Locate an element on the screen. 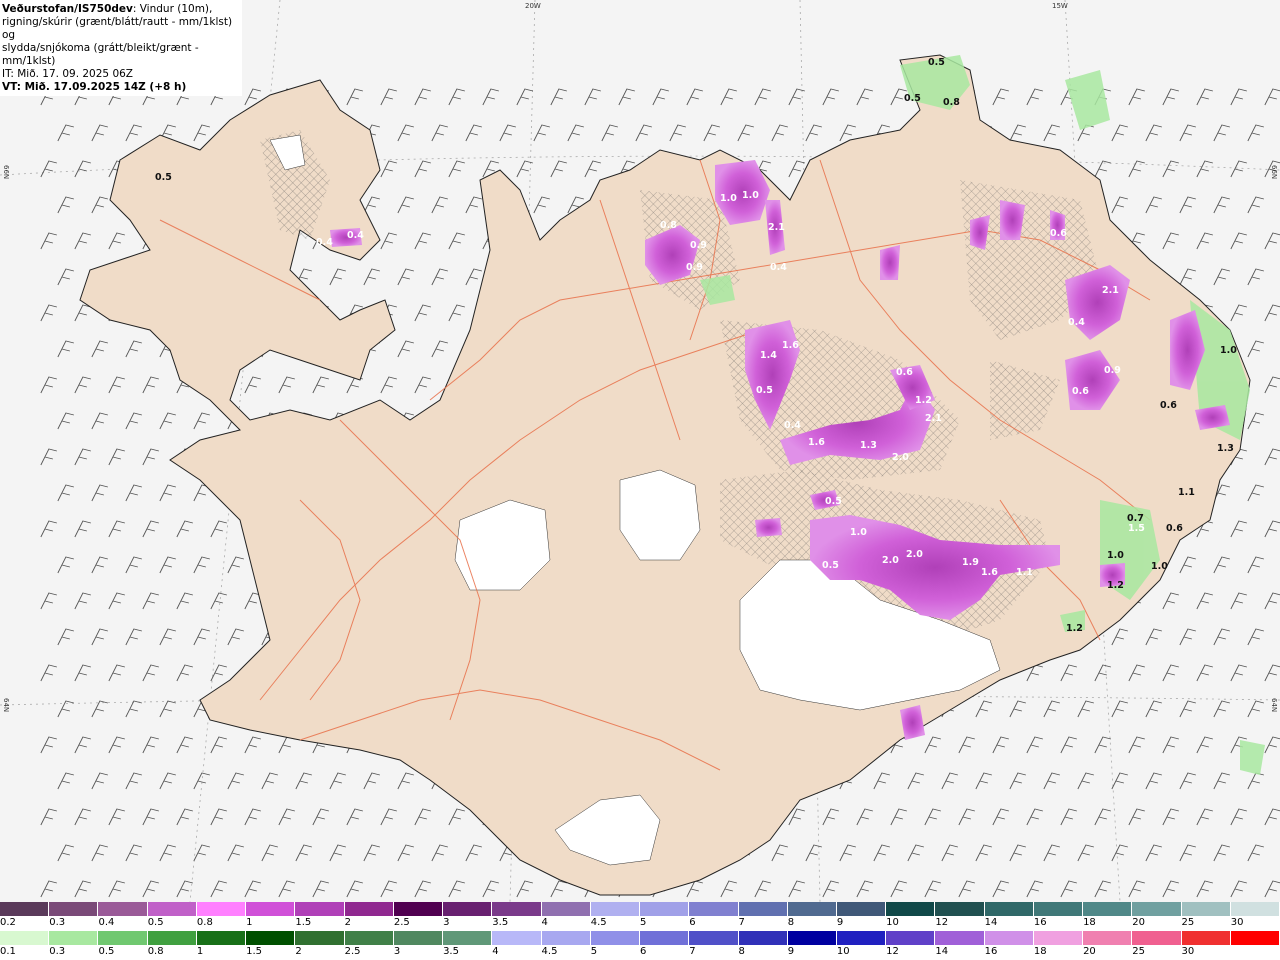 This screenshot has height=960, width=1280. snow-legend-bar is located at coordinates (640, 909).